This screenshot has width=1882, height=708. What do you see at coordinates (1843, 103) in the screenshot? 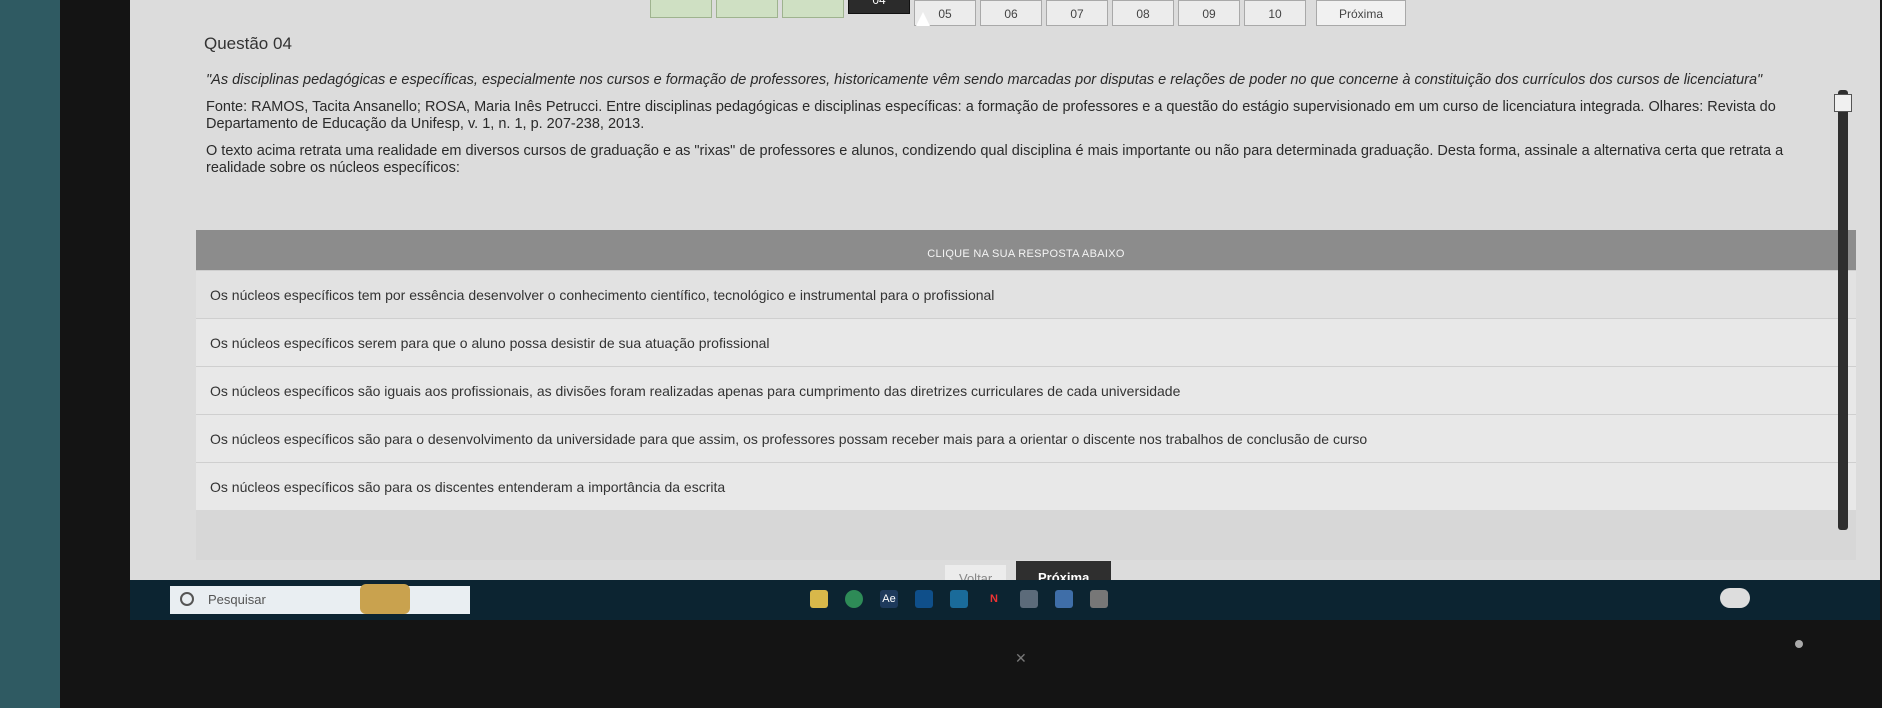
I see `scroll-up-handle` at bounding box center [1843, 103].